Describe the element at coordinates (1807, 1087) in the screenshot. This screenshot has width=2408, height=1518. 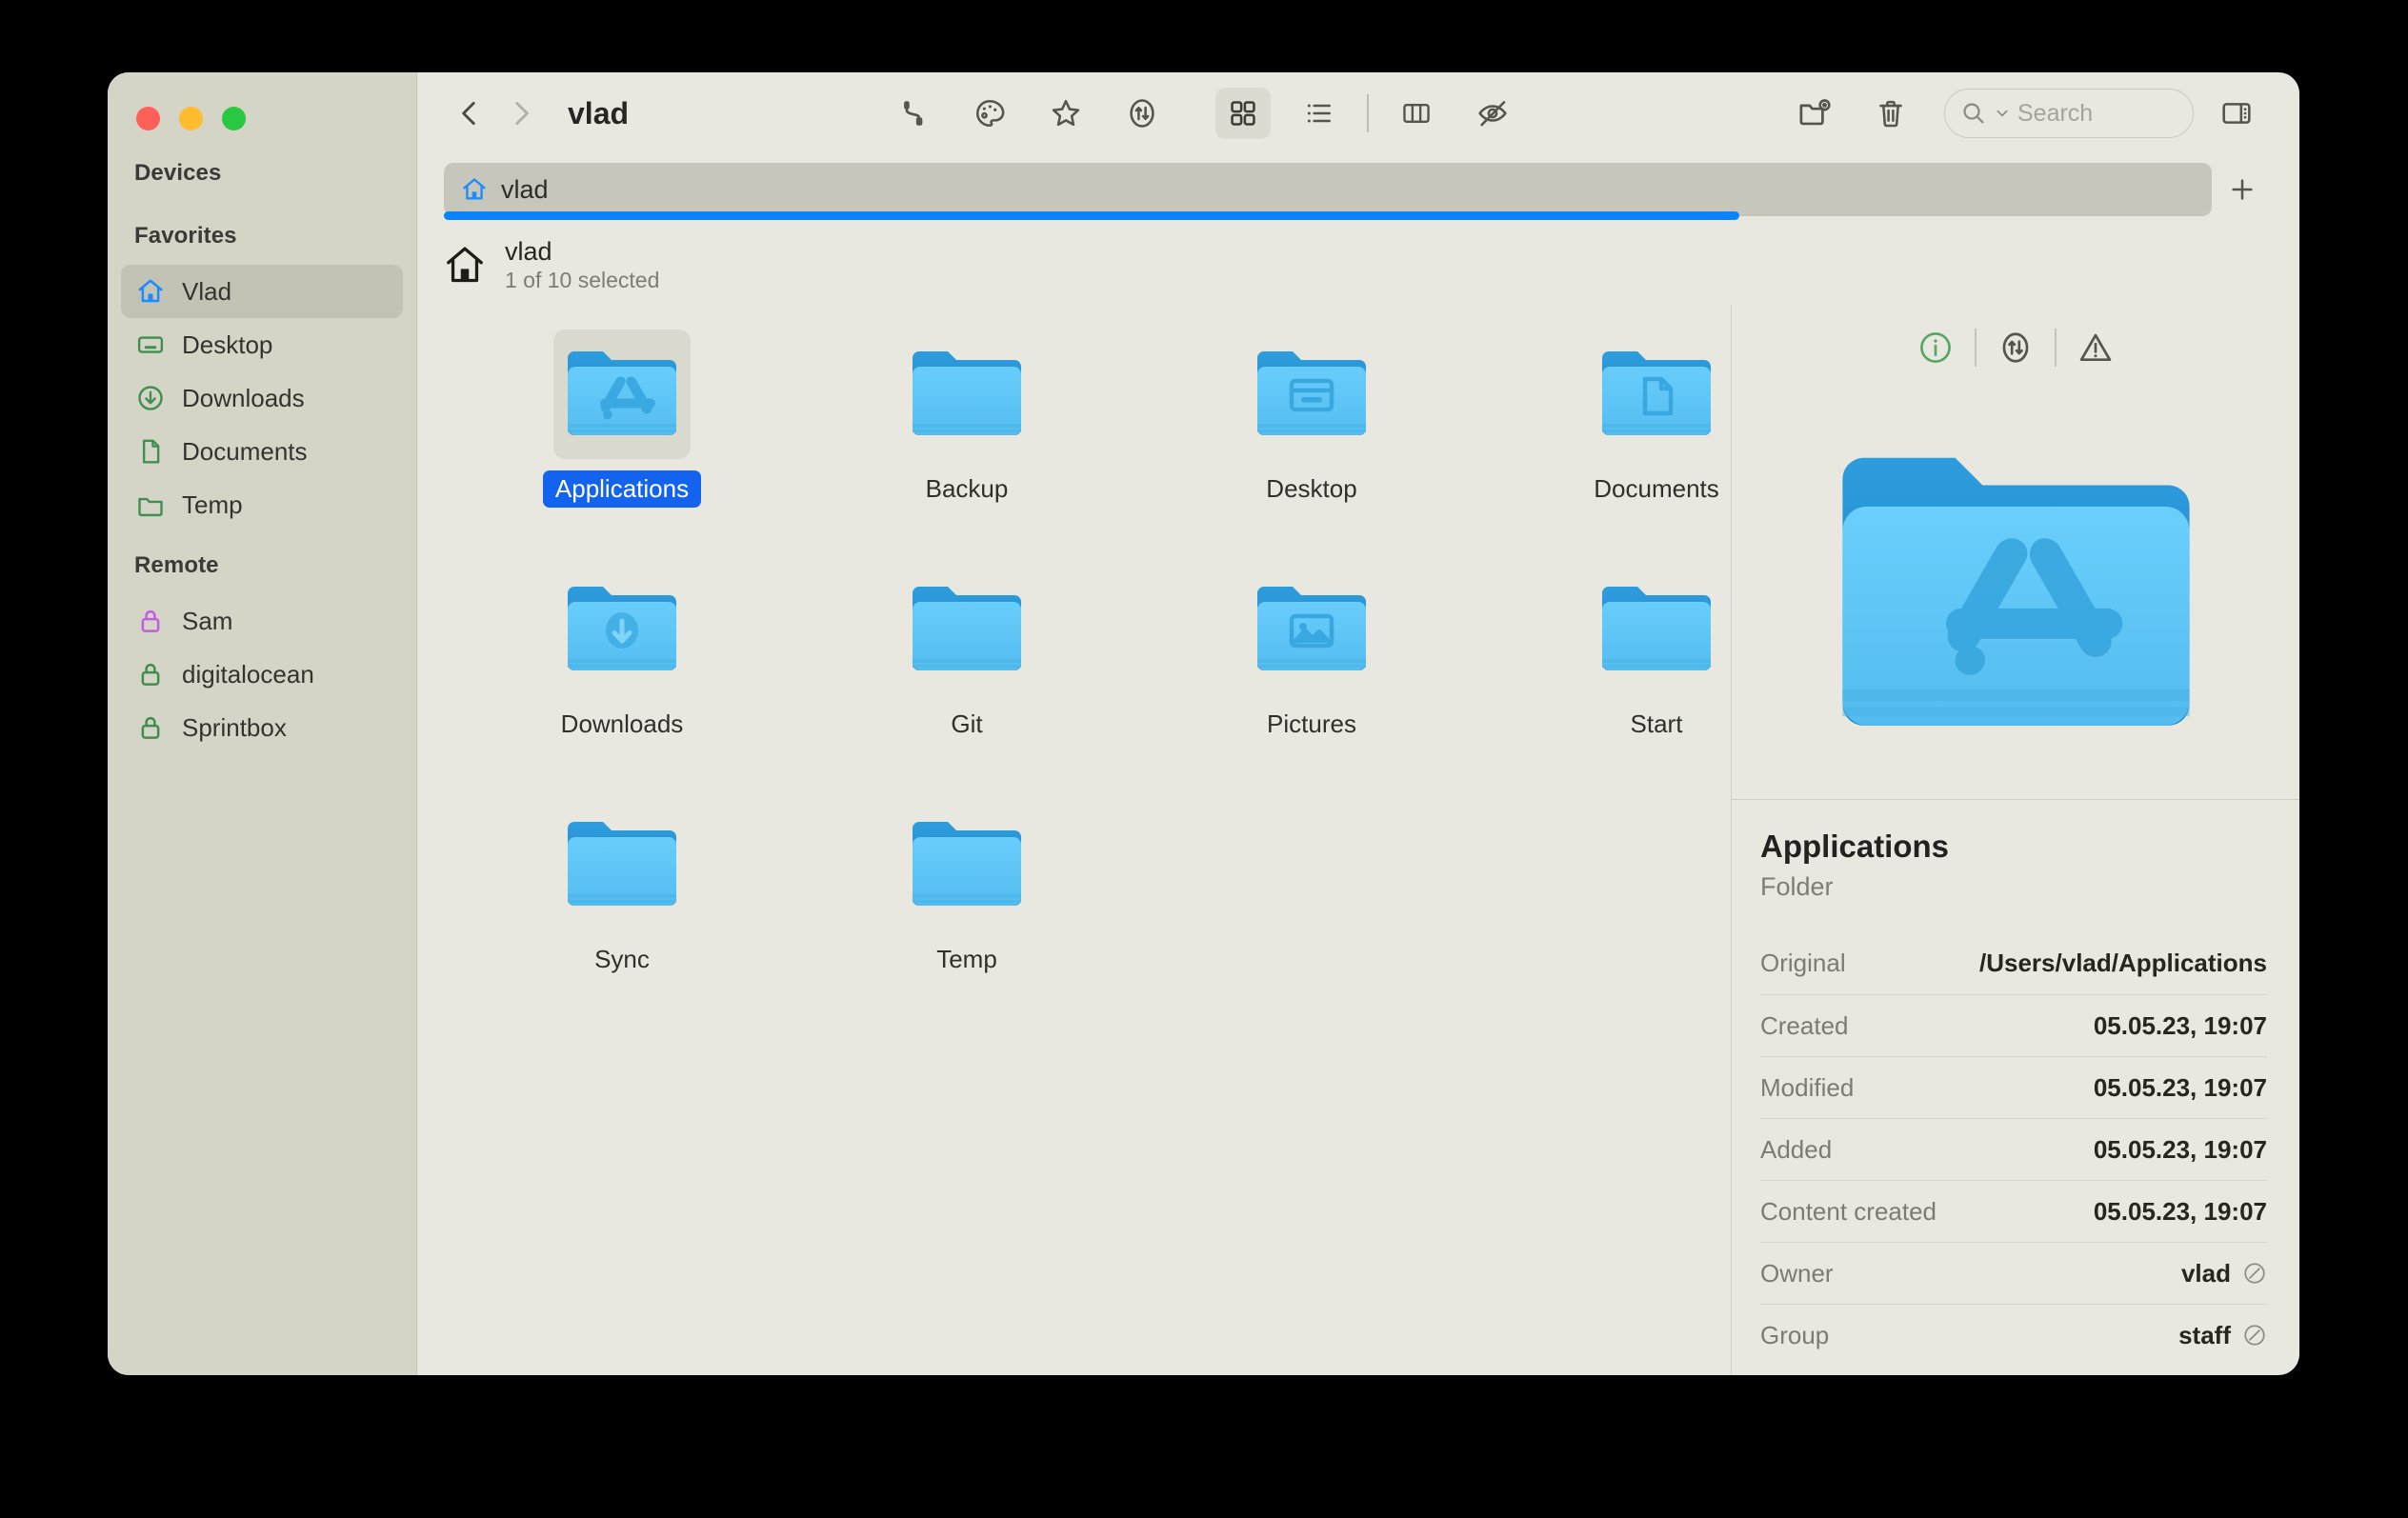
I see `metadata-key: Modified` at that location.